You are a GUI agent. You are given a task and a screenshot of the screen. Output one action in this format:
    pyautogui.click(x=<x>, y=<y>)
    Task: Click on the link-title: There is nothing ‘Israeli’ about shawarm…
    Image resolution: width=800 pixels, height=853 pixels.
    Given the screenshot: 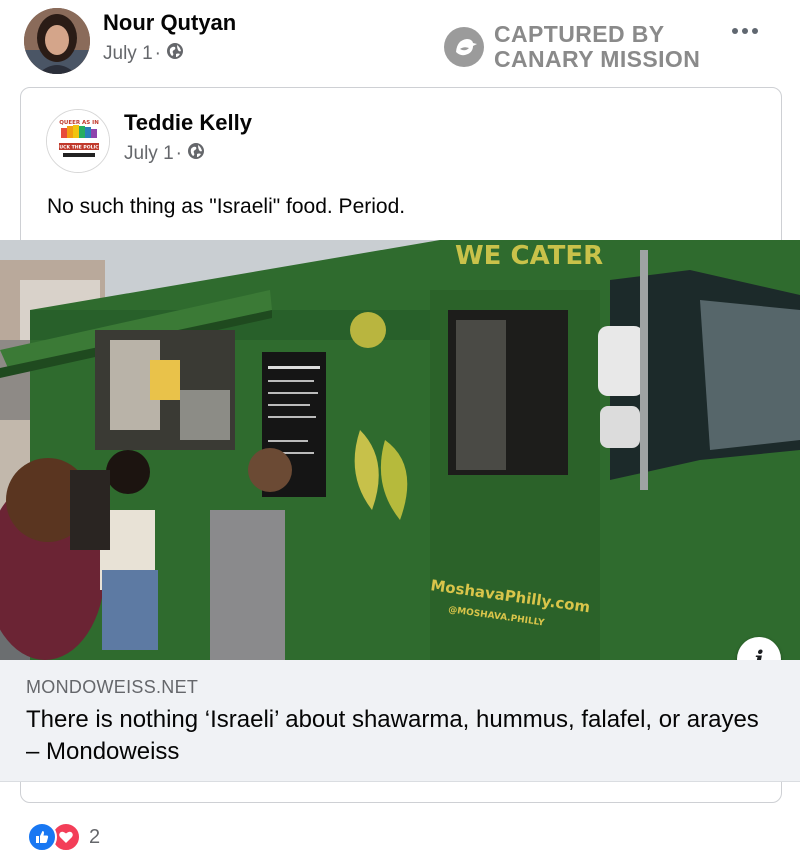 What is the action you would take?
    pyautogui.click(x=396, y=736)
    